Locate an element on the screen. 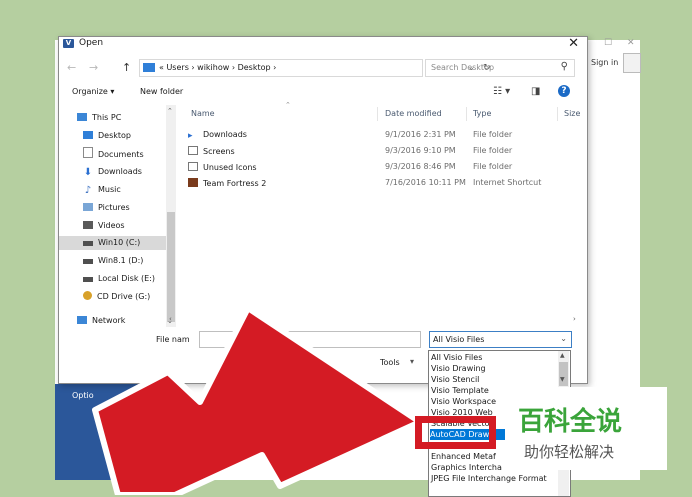 Image resolution: width=692 pixels, height=497 pixels. watermark-subtitle: 助你轻松解决 is located at coordinates (569, 452).